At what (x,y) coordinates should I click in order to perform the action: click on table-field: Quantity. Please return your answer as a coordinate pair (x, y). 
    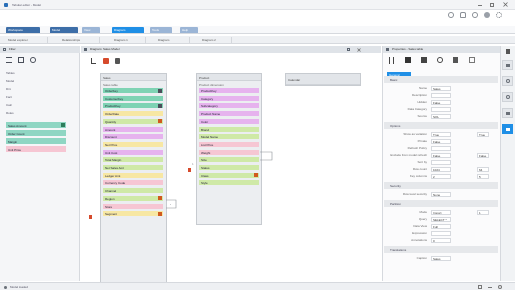
    Looking at the image, I should click on (133, 121).